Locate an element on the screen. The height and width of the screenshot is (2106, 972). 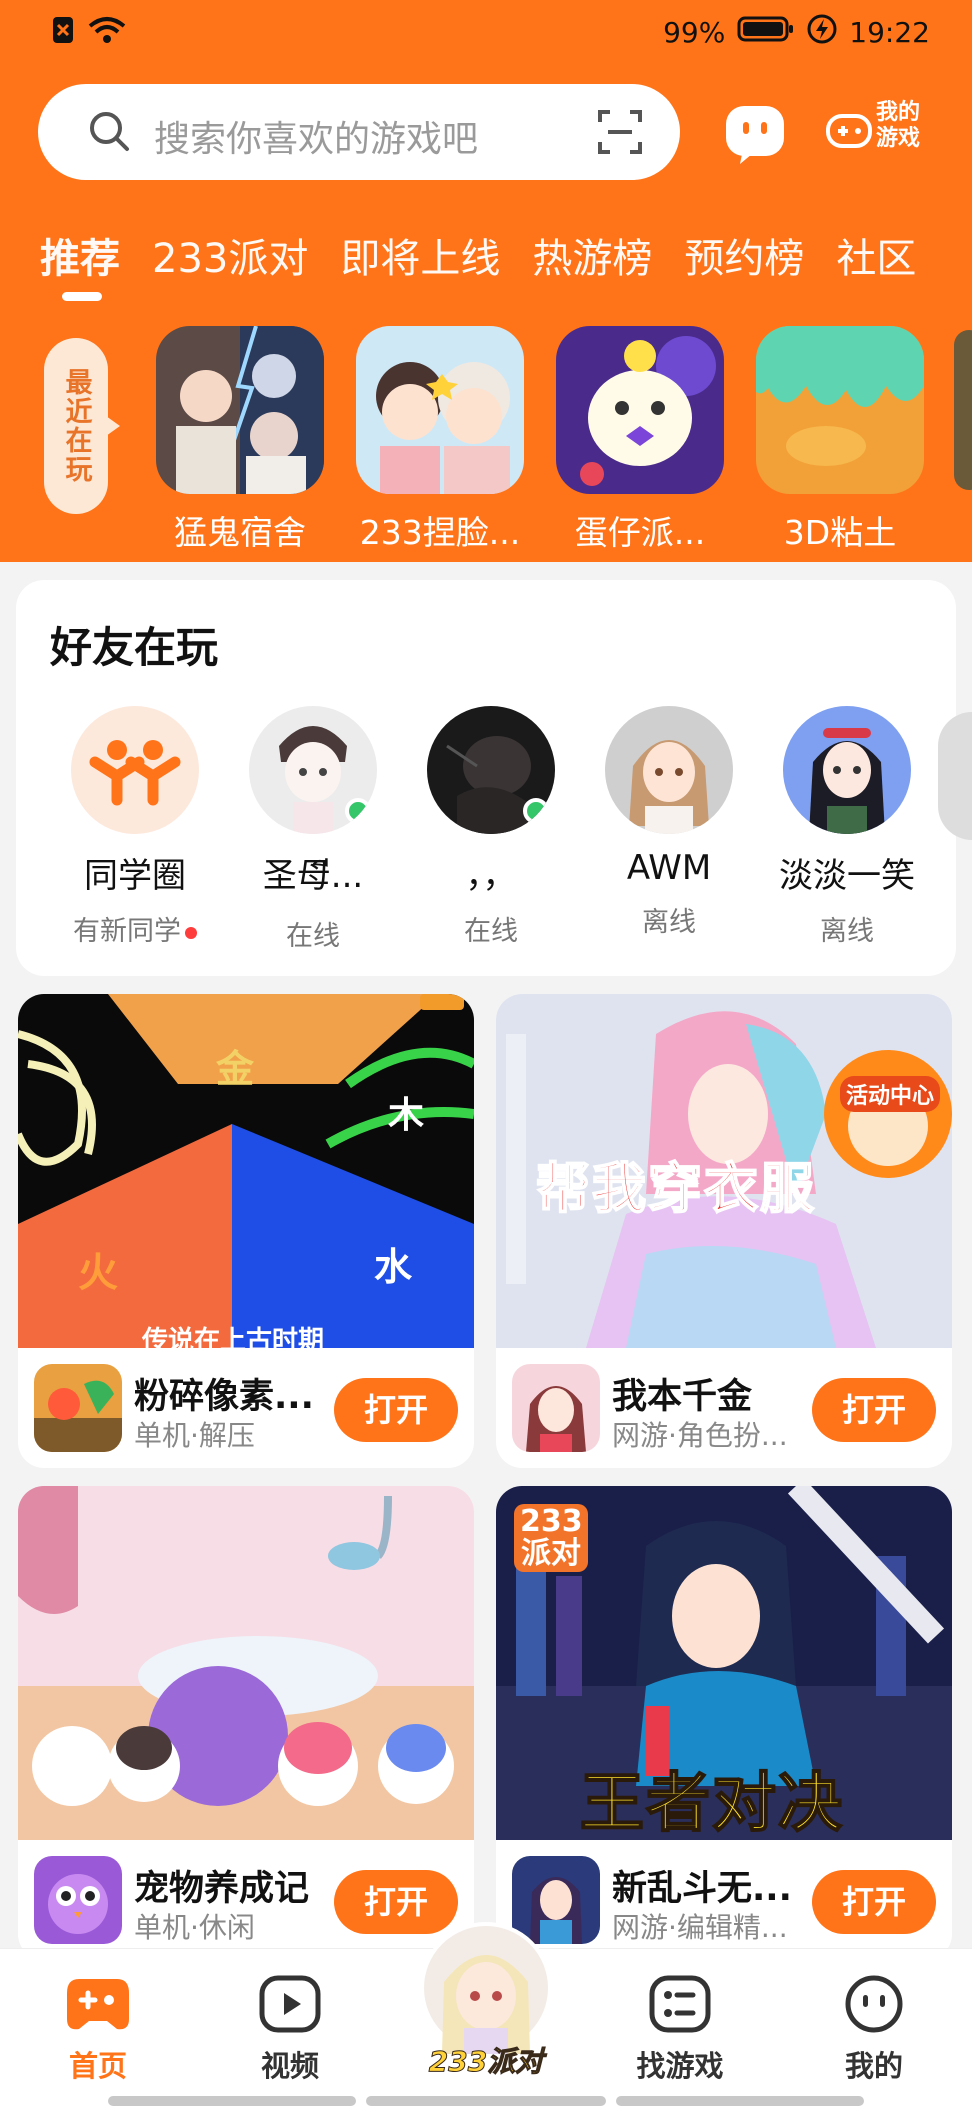
recent-game-item-partial is located at coordinates (963, 410).